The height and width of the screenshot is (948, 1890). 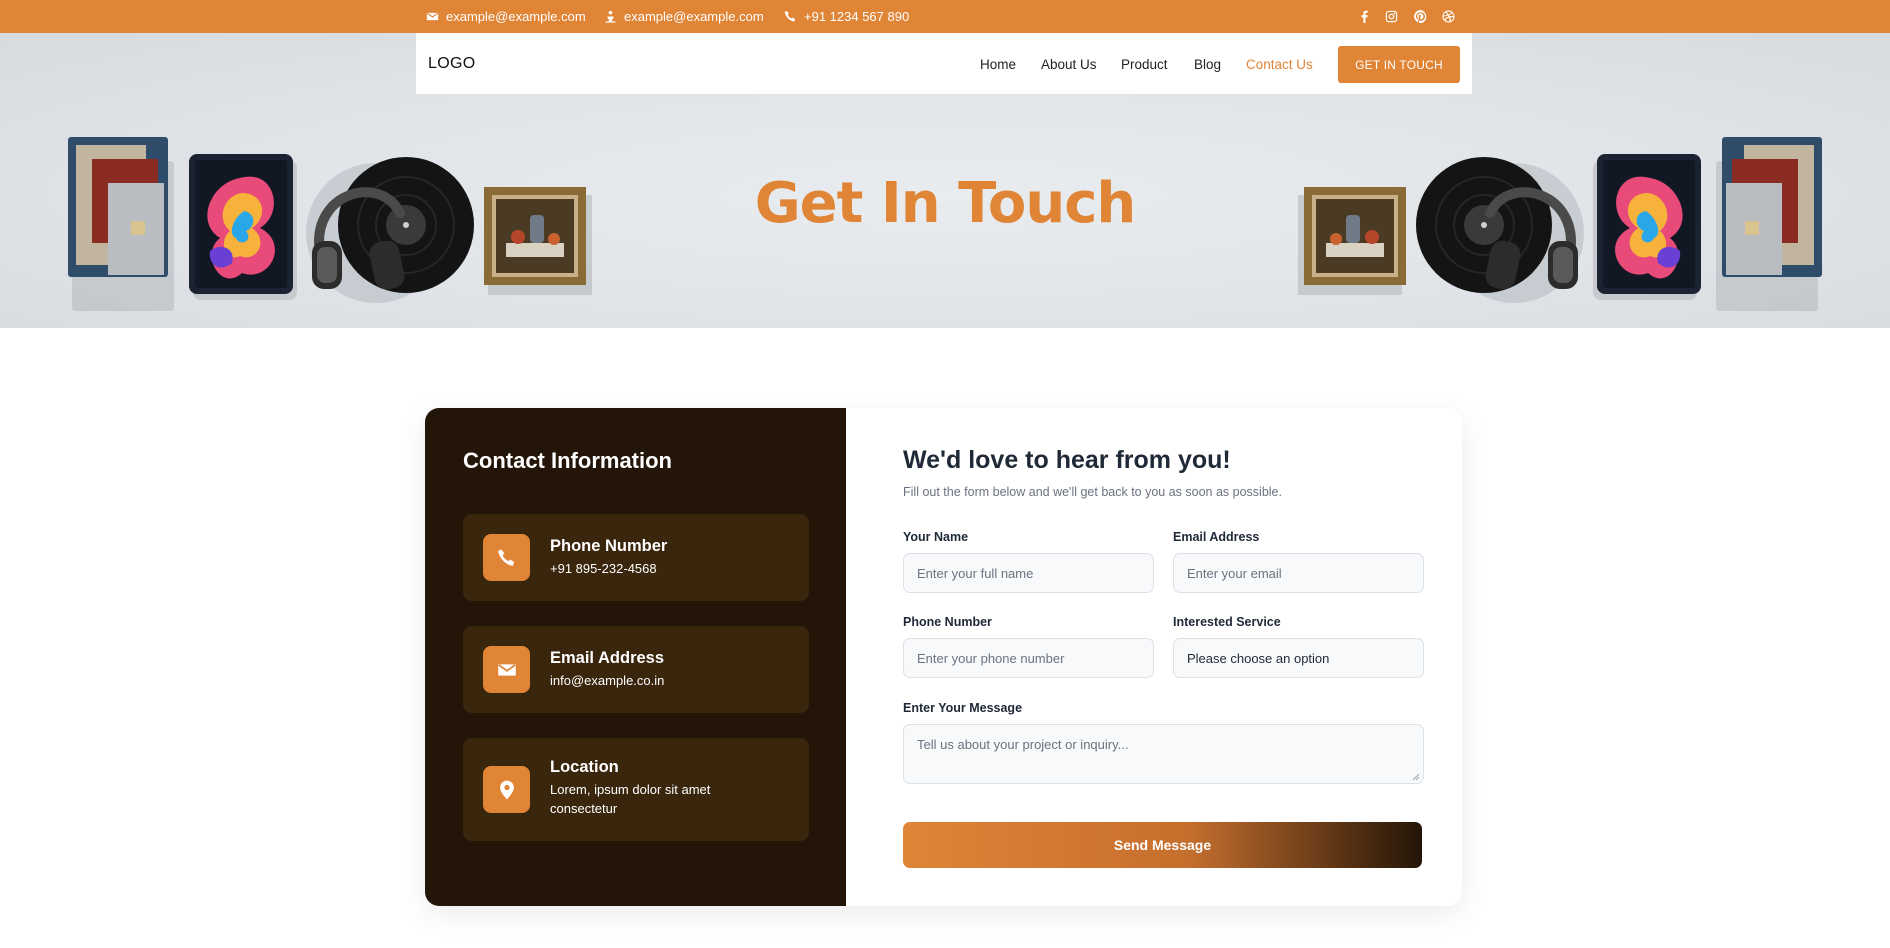 What do you see at coordinates (516, 16) in the screenshot?
I see `topbar-email-1-text: example@example.com` at bounding box center [516, 16].